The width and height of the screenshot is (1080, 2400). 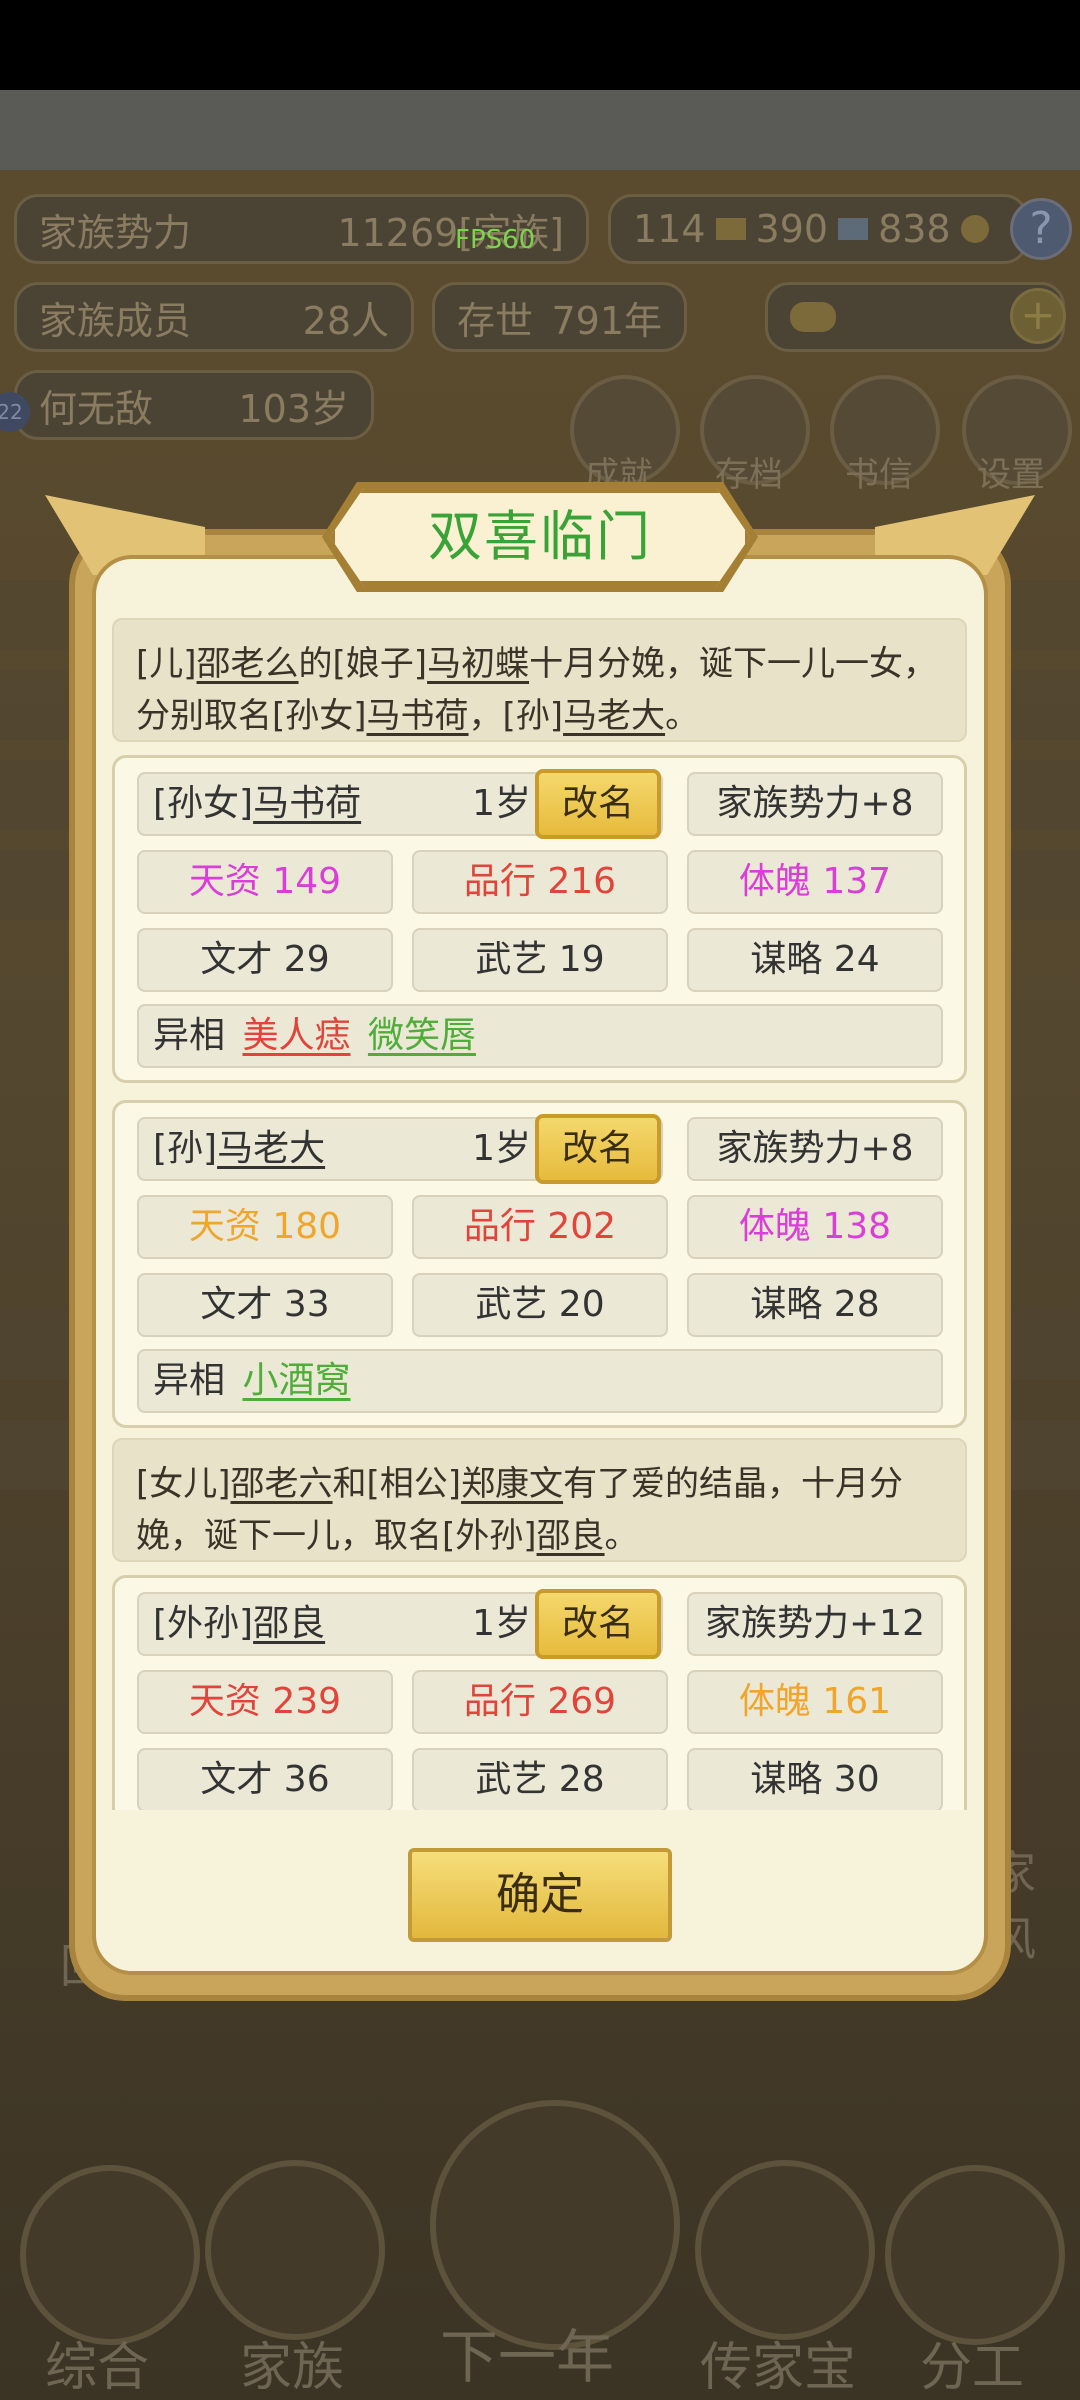 What do you see at coordinates (363, 664) in the screenshot?
I see `announcement-text: 的[娘子]` at bounding box center [363, 664].